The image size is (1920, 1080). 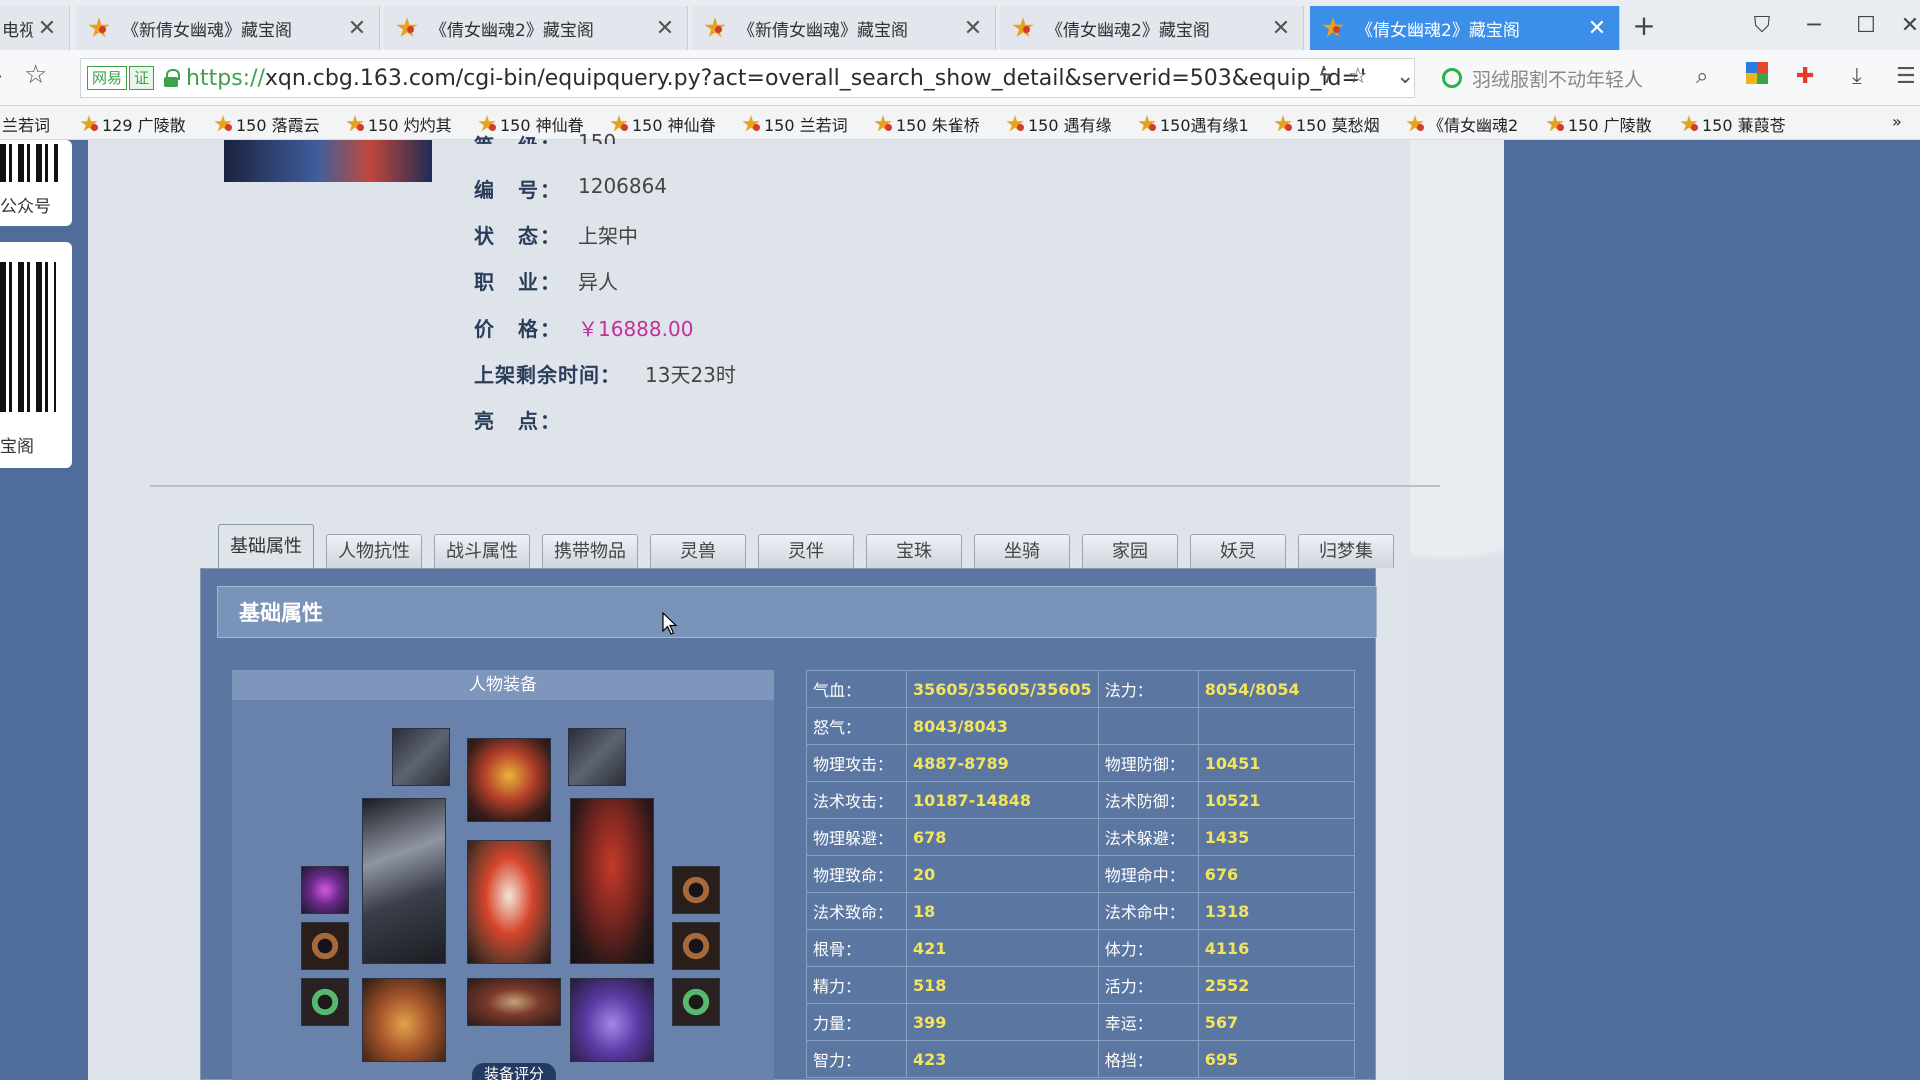 I want to click on bookmark-item: 129 广陵散, so click(x=133, y=124).